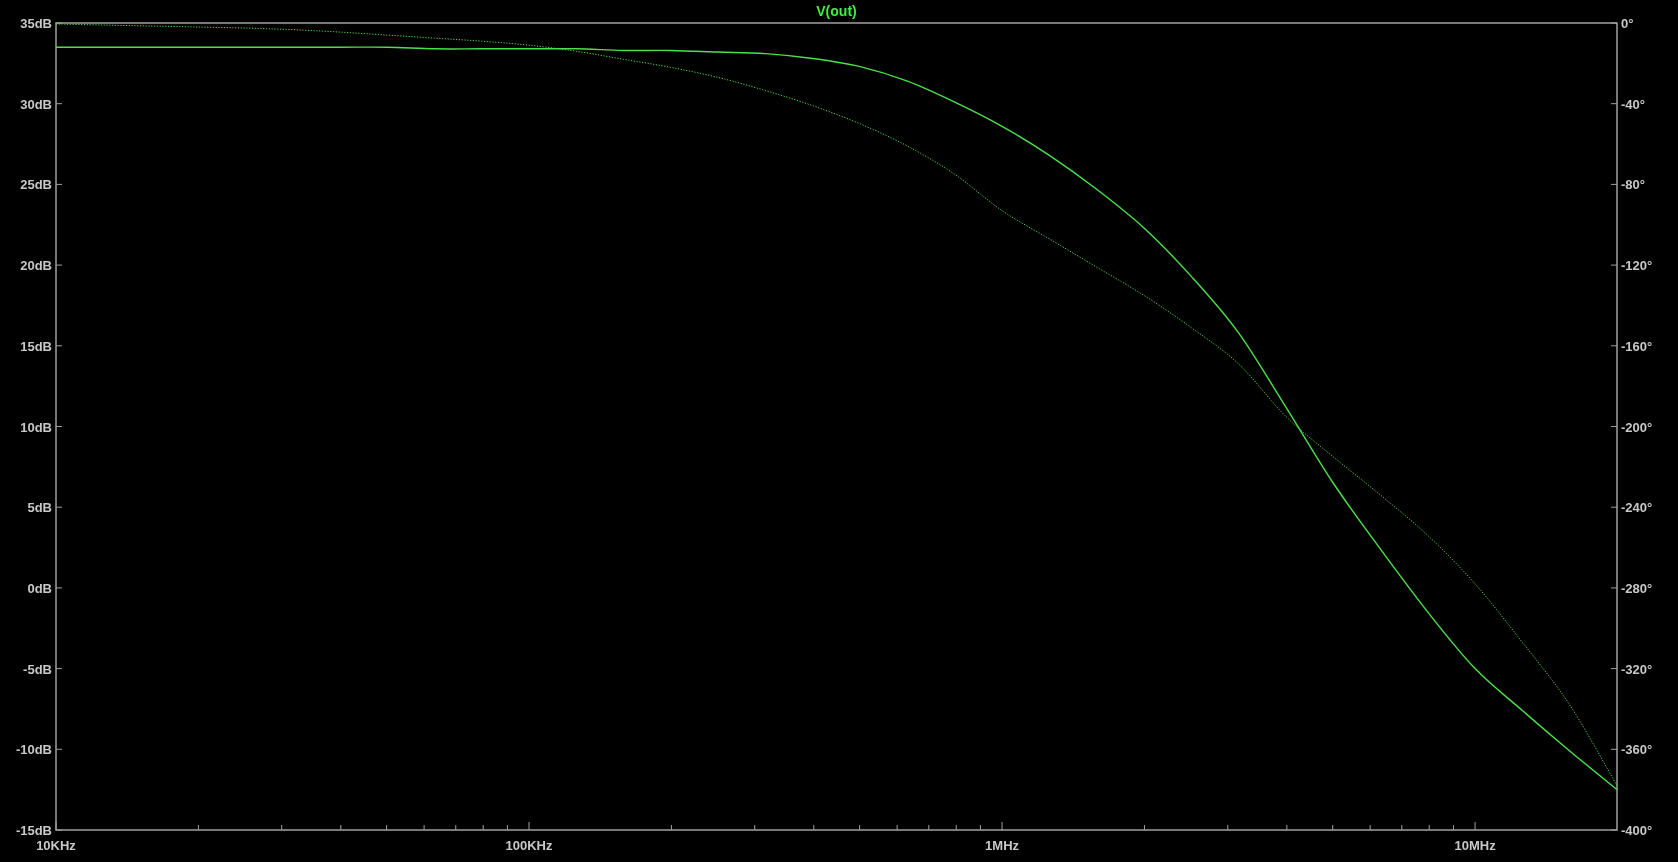  What do you see at coordinates (836, 11) in the screenshot?
I see `chart-title: V(out)` at bounding box center [836, 11].